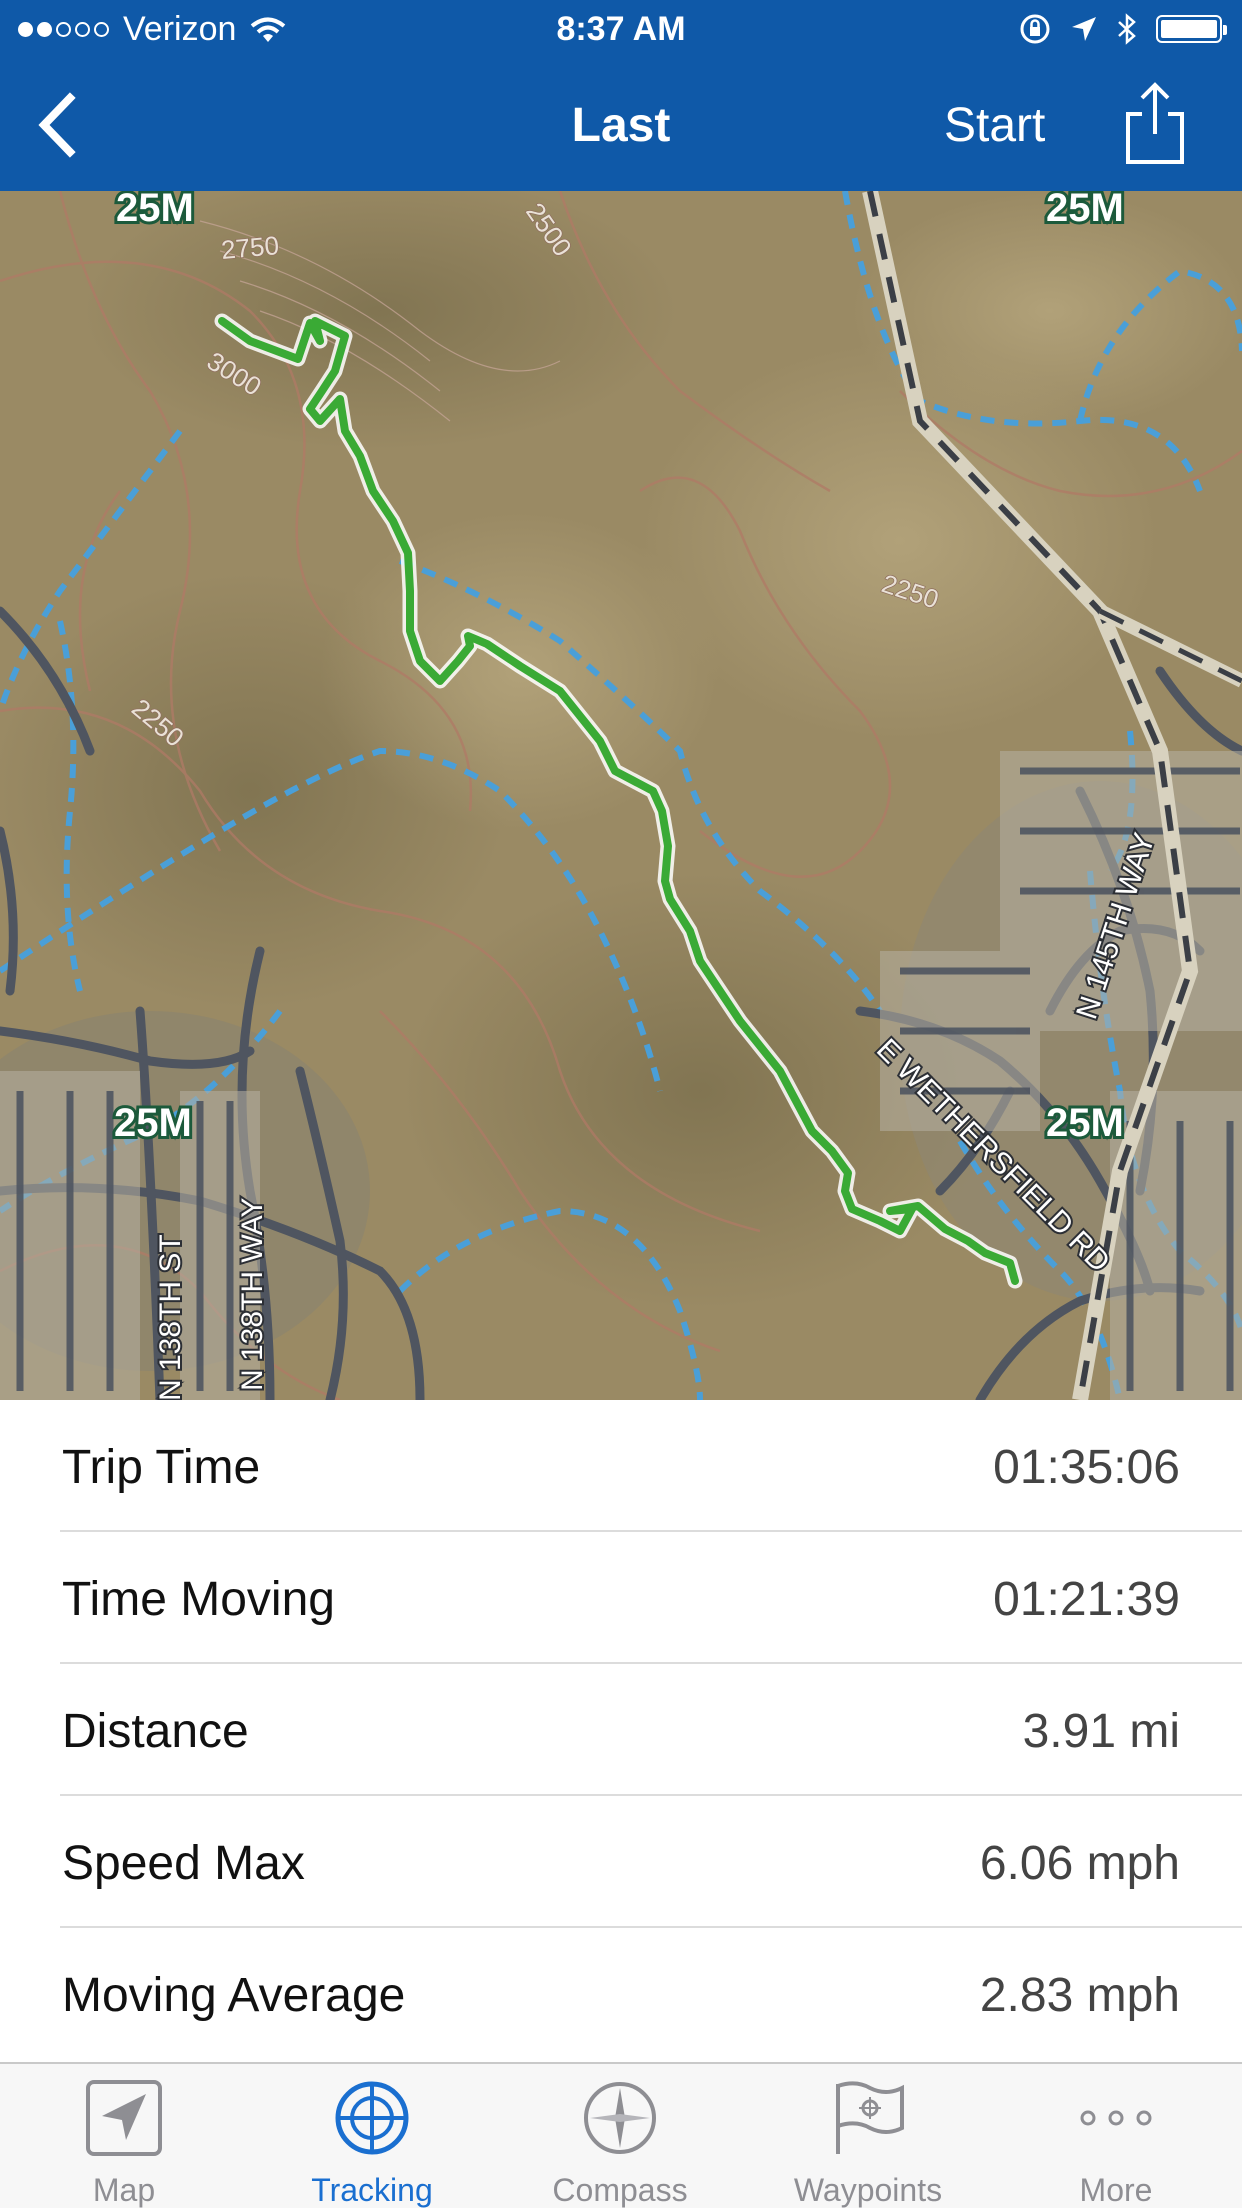 Image resolution: width=1242 pixels, height=2210 pixels. Describe the element at coordinates (621, 1862) in the screenshot. I see `stat-row-speed-max: Speed Max 6.06 mph` at that location.